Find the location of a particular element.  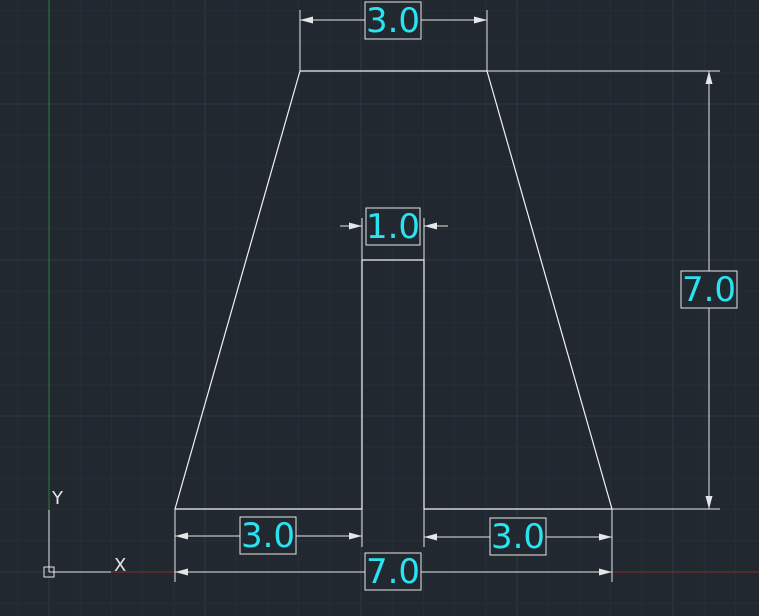

dimension-bottom-right: 3.0 is located at coordinates (518, 545).